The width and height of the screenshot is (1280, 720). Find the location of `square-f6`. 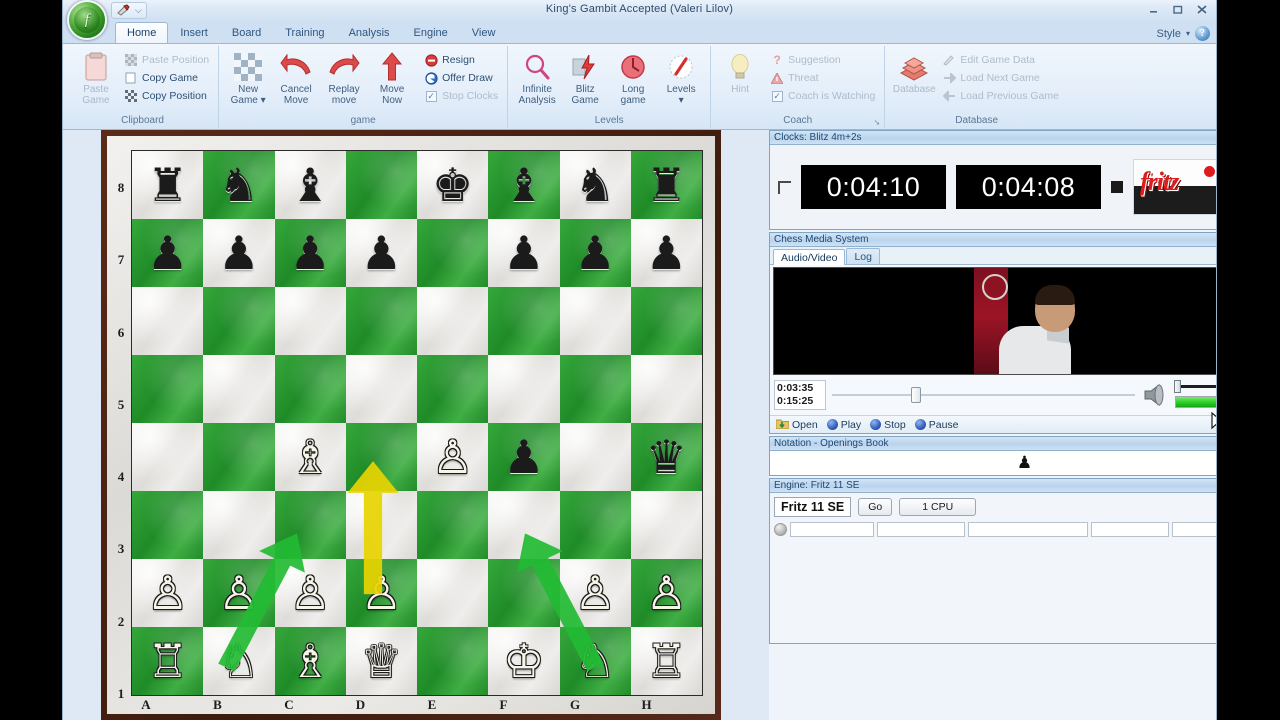

square-f6 is located at coordinates (524, 321).